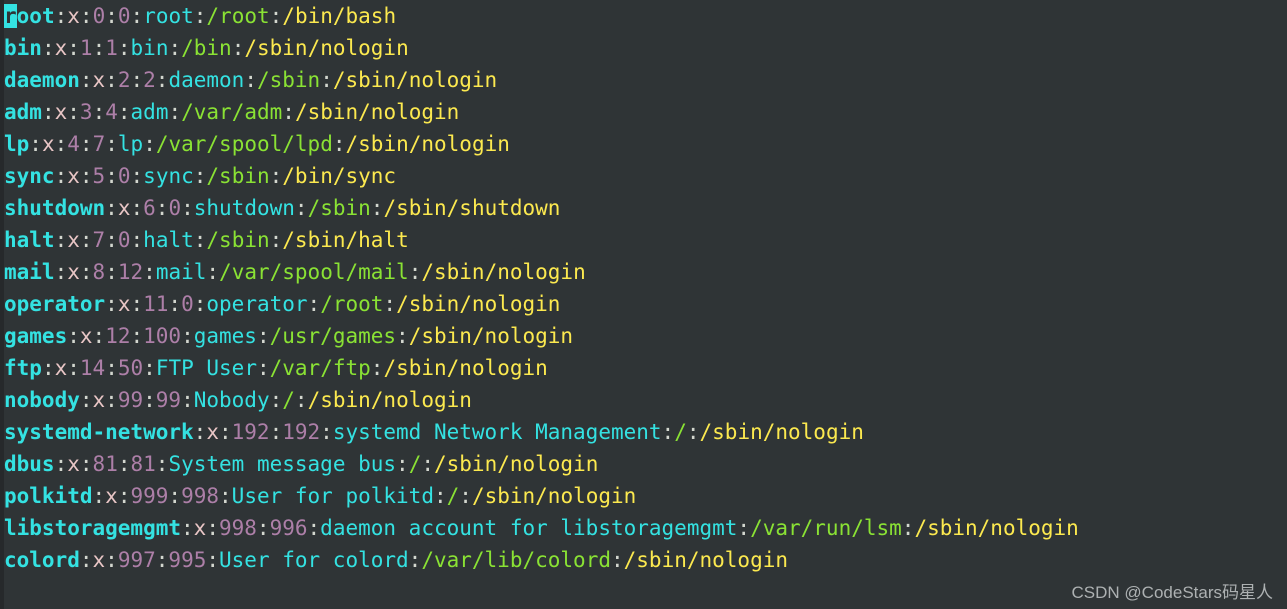 Image resolution: width=1287 pixels, height=609 pixels. I want to click on terminal-field-id: 12, so click(118, 336).